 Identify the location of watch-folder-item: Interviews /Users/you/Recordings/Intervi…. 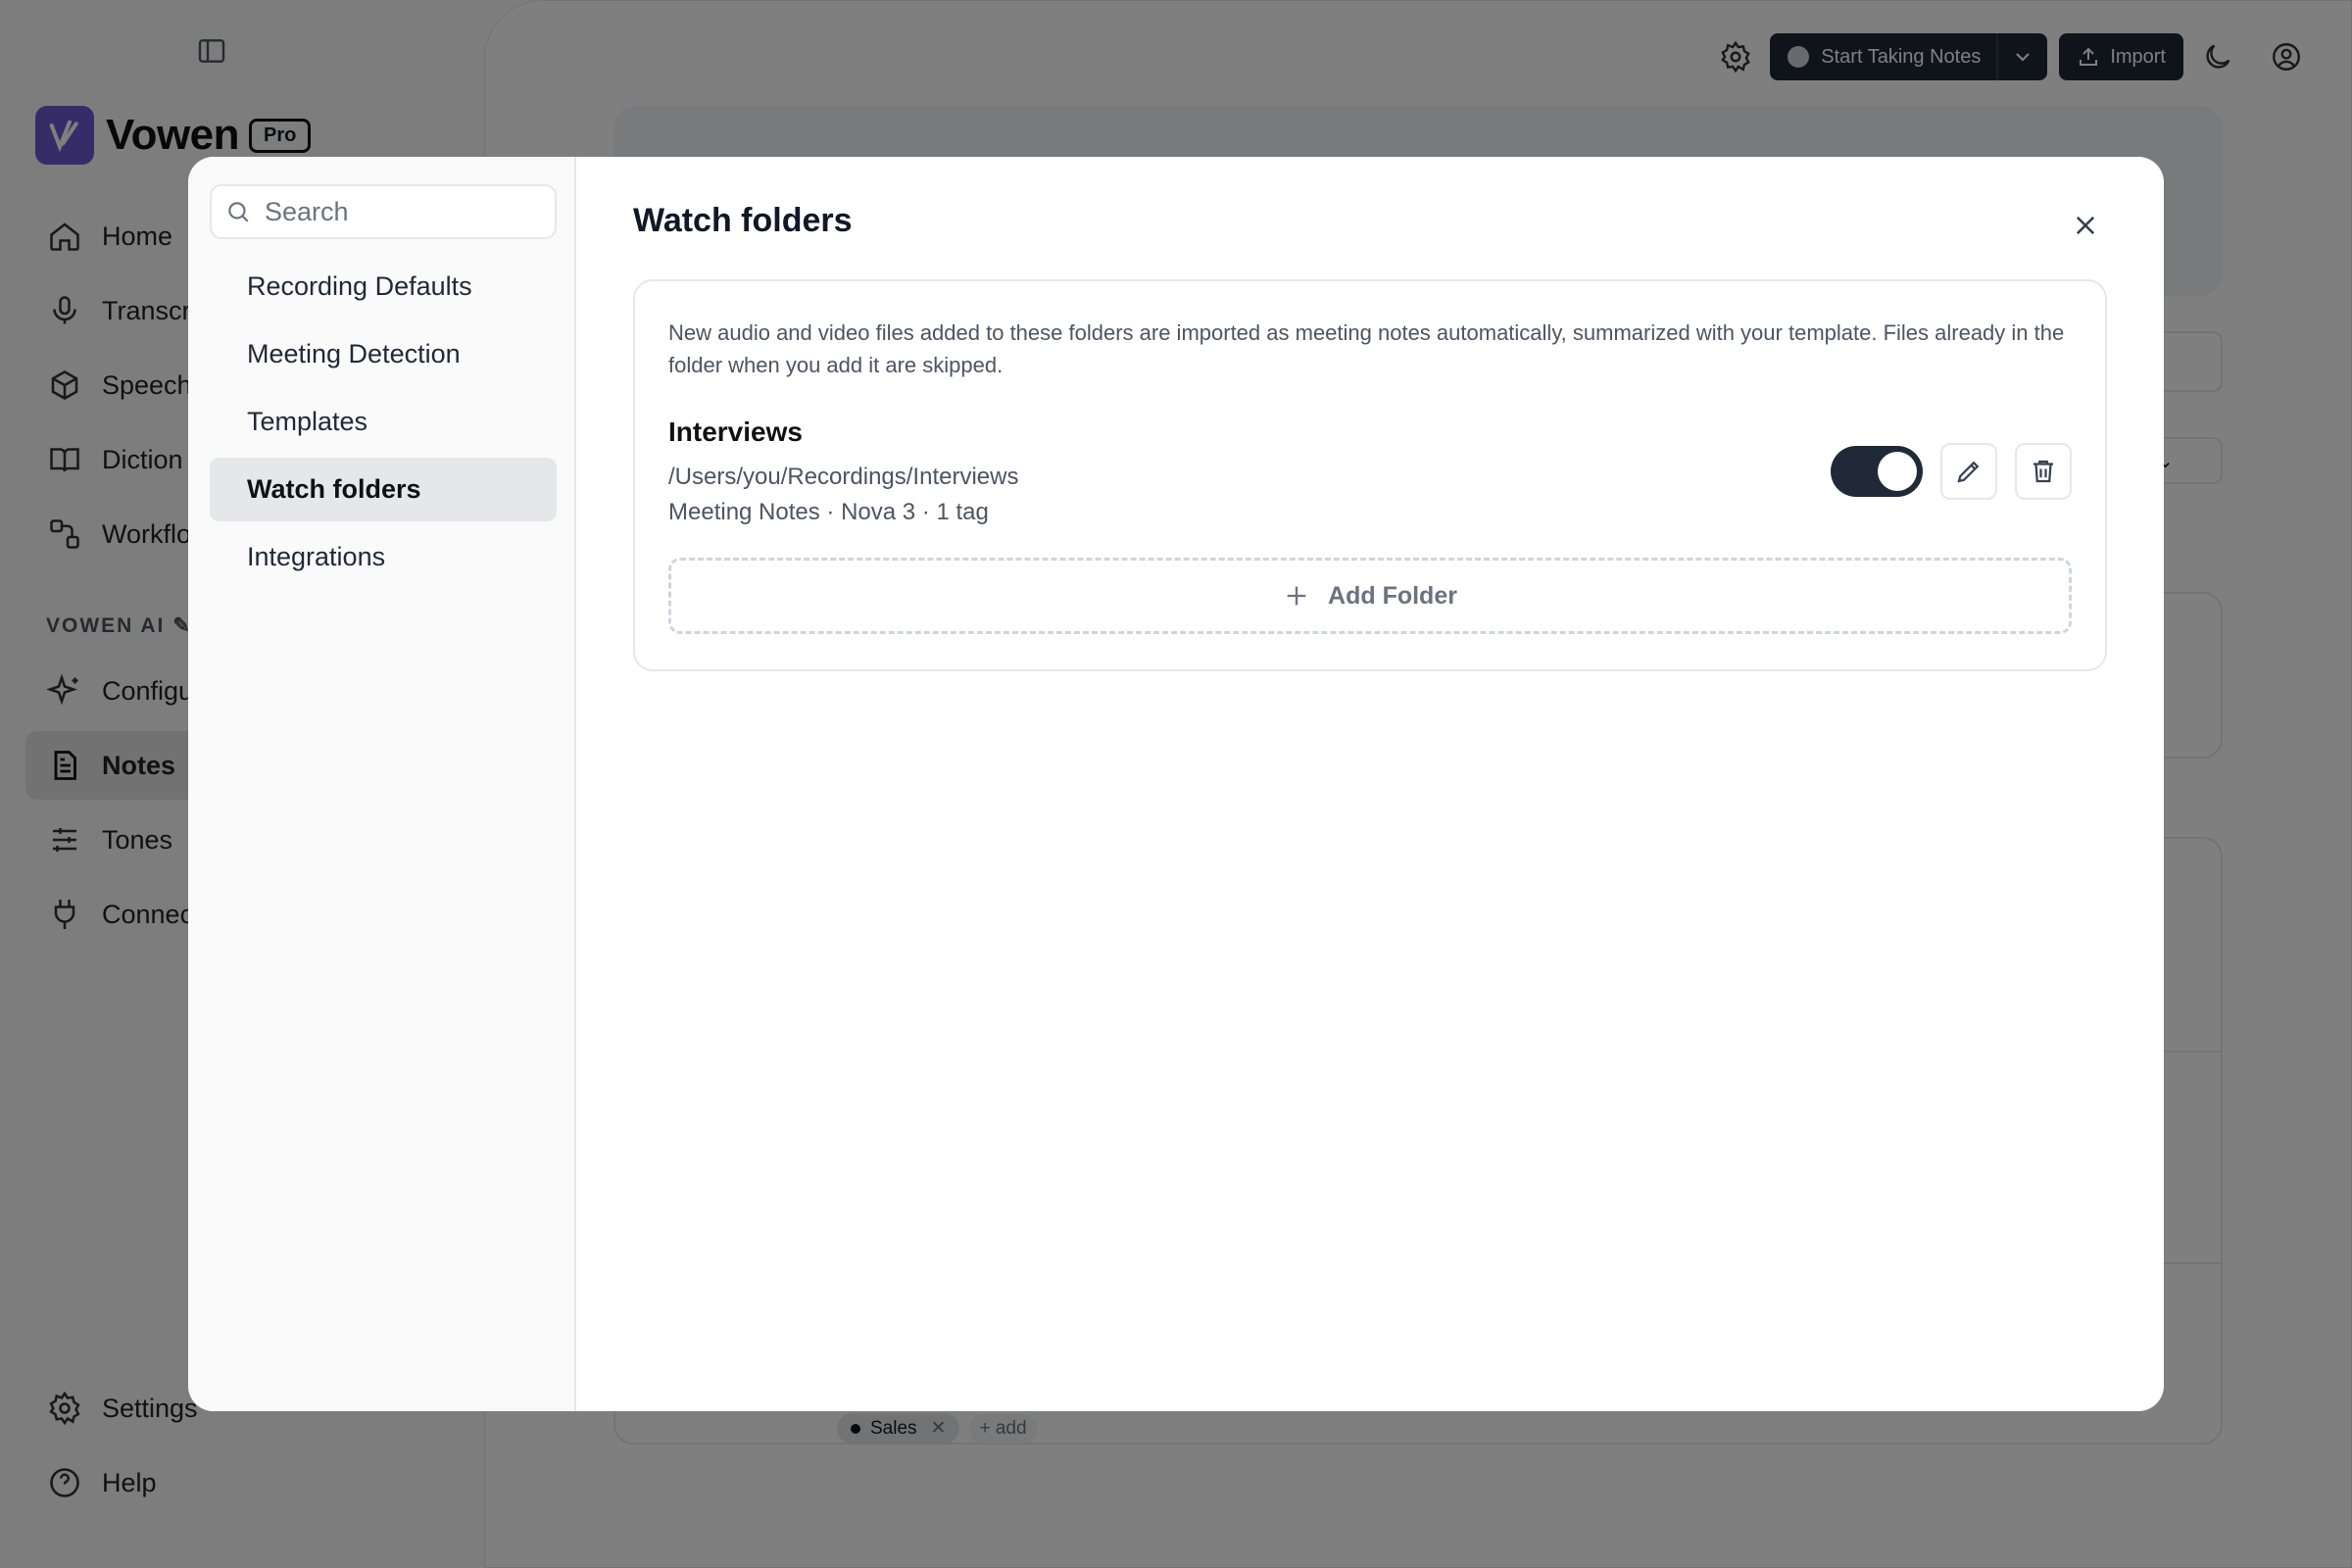
(1370, 471).